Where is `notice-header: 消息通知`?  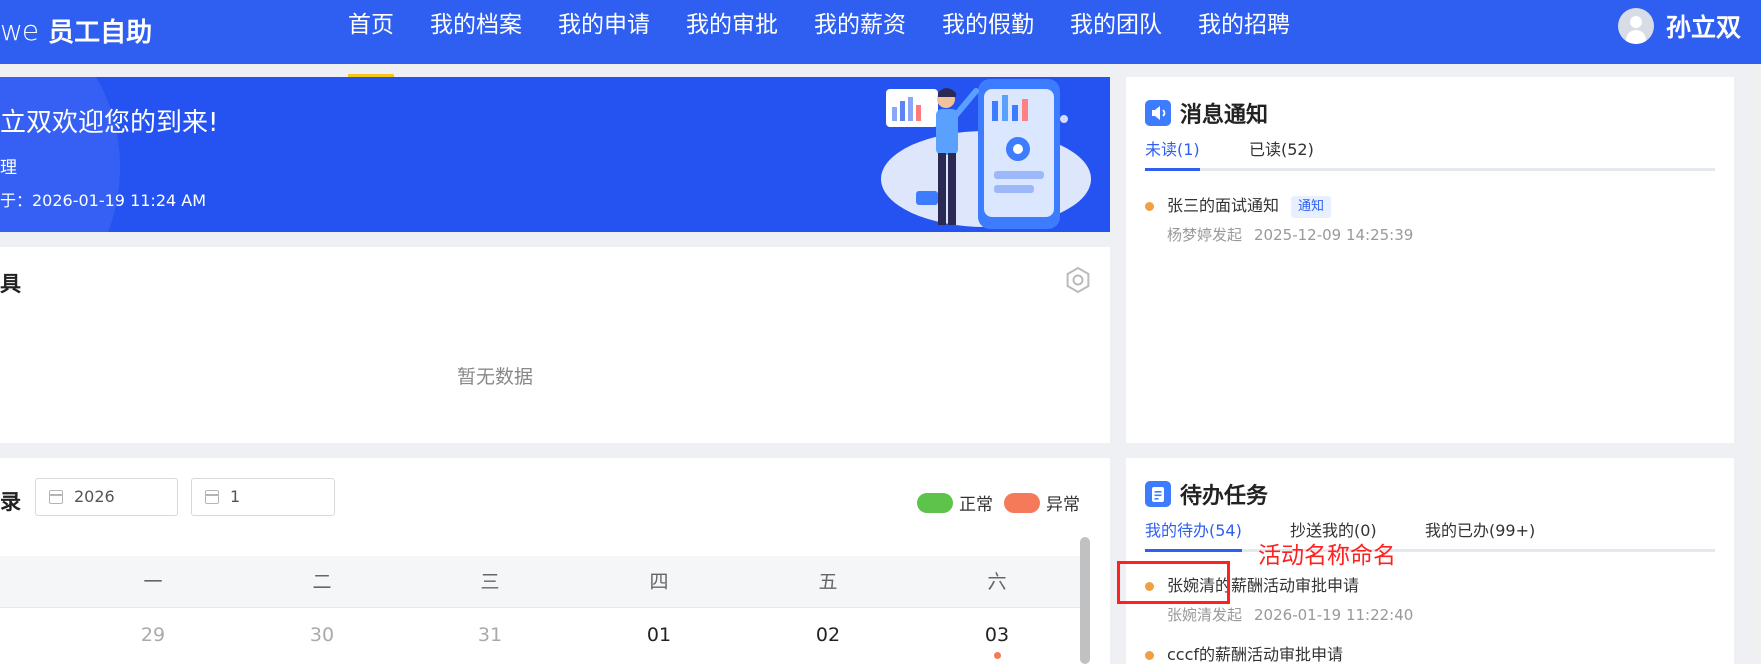
notice-header: 消息通知 is located at coordinates (1206, 113).